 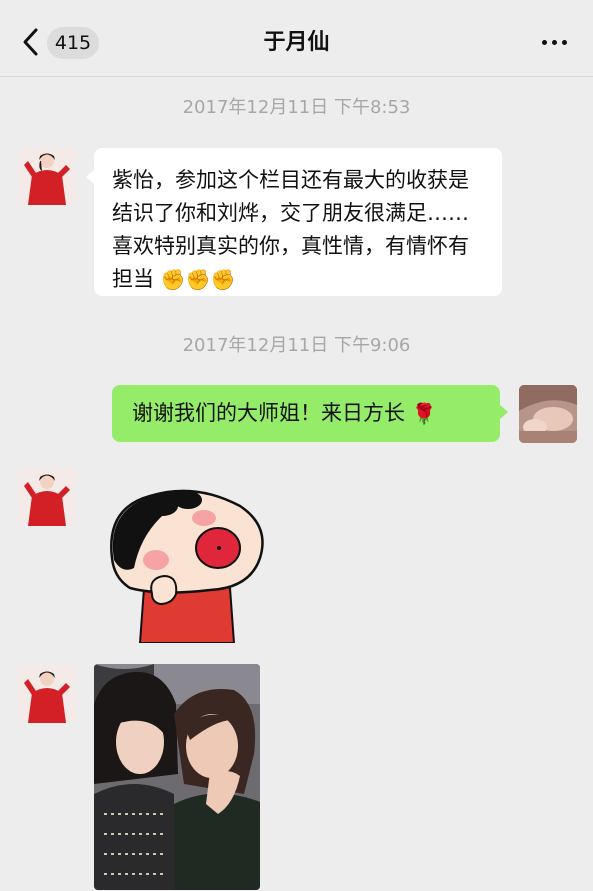 I want to click on more-options-icon, so click(x=555, y=42).